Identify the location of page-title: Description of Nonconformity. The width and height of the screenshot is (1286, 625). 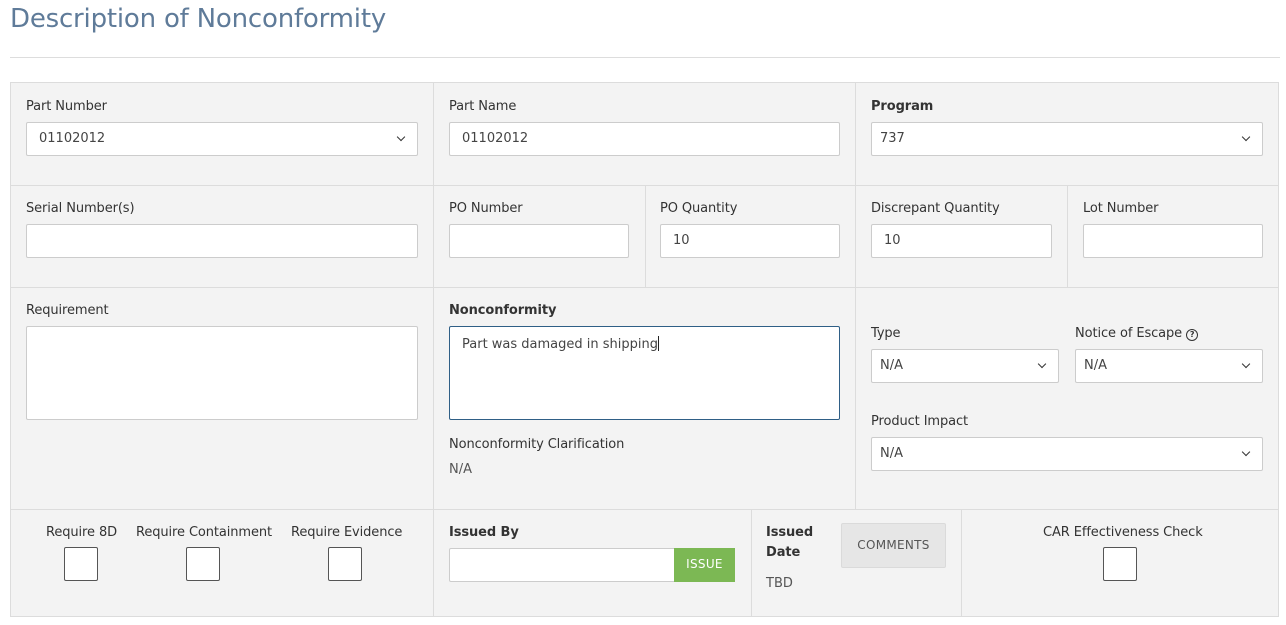
(198, 19).